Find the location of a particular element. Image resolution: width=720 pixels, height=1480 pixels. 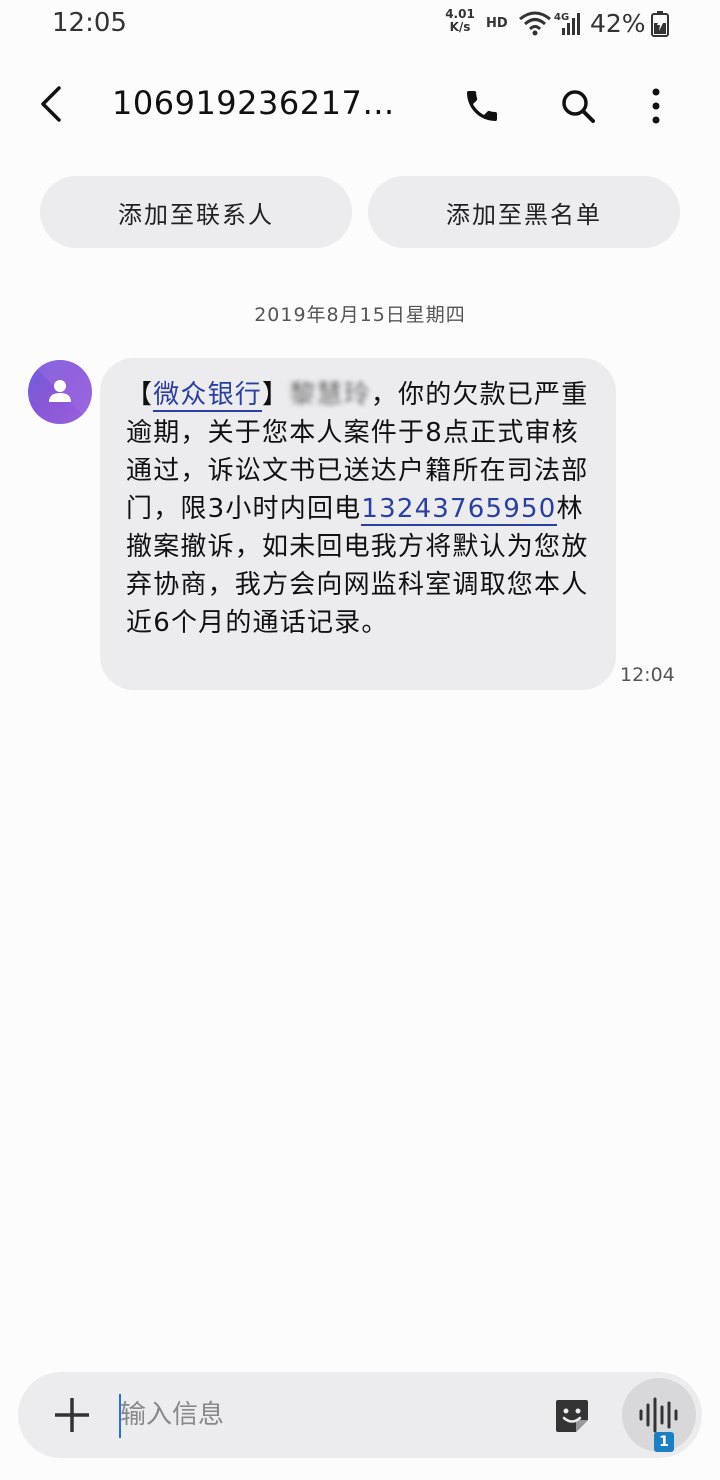

search-icon is located at coordinates (578, 106).